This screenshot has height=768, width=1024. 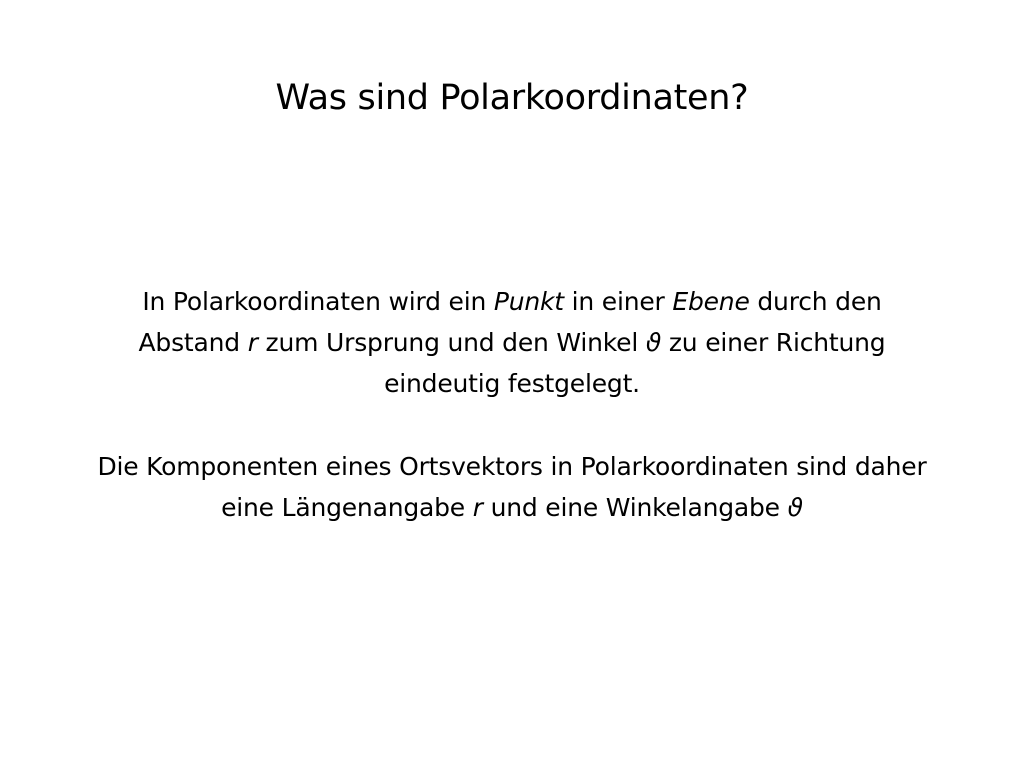 What do you see at coordinates (451, 342) in the screenshot?
I see `text-segment: zum Ursprung und den Winkel` at bounding box center [451, 342].